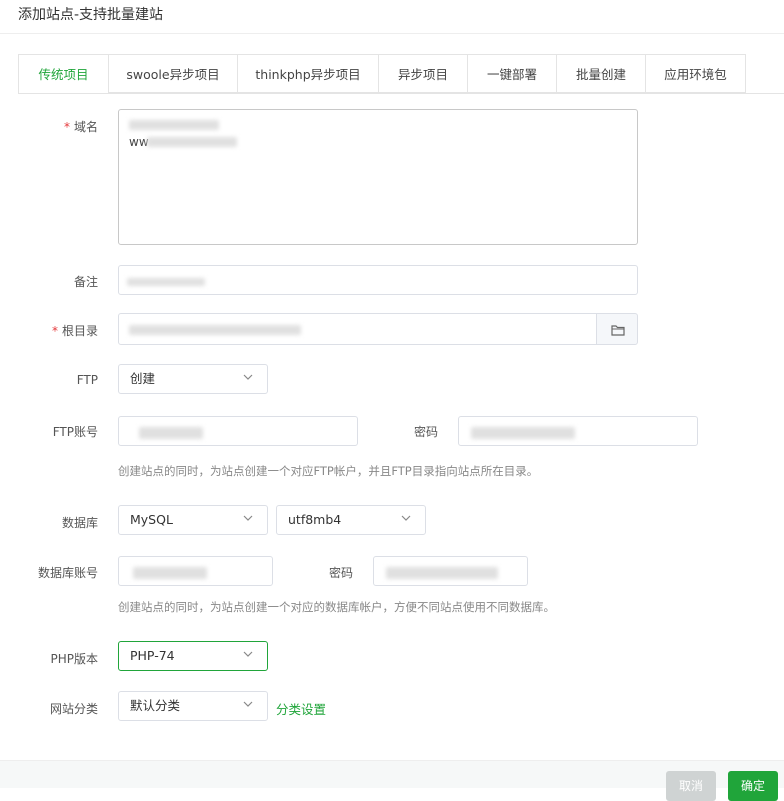 The image size is (784, 801). Describe the element at coordinates (63, 74) in the screenshot. I see `tab-traditional: 传统项目` at that location.